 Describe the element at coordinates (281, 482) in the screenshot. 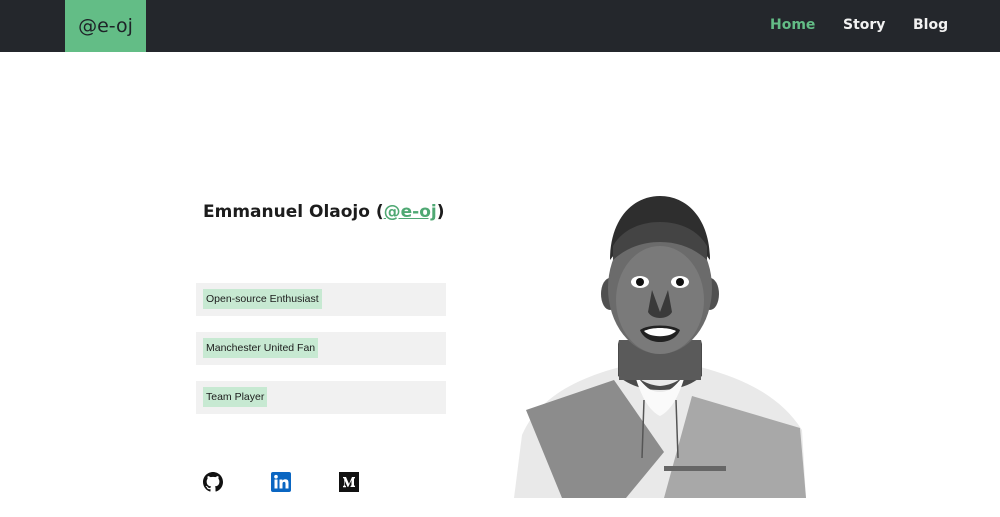

I see `linkedin-icon` at that location.